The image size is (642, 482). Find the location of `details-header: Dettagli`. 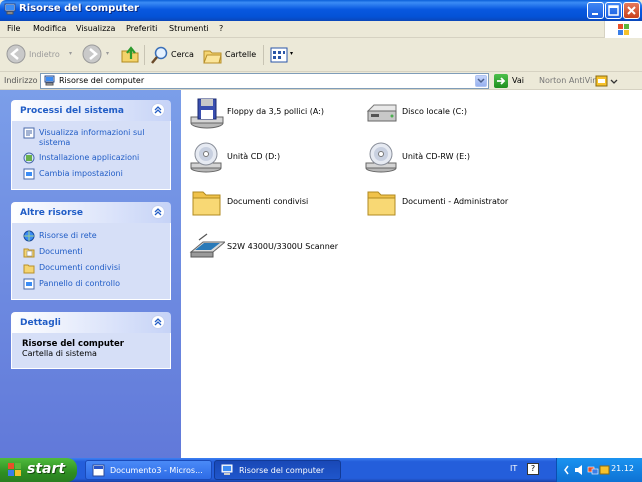

details-header: Dettagli is located at coordinates (91, 322).